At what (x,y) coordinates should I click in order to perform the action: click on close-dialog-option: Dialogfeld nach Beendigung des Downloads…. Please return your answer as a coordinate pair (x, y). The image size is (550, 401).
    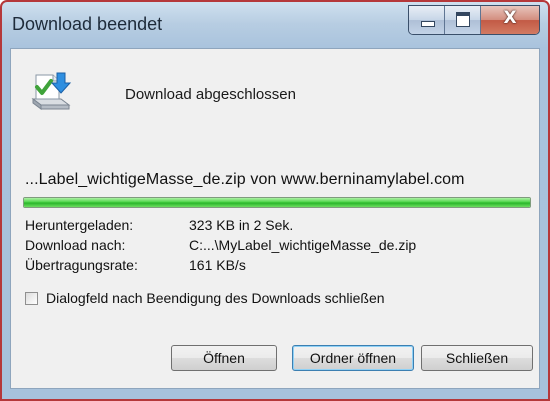
    Looking at the image, I should click on (205, 298).